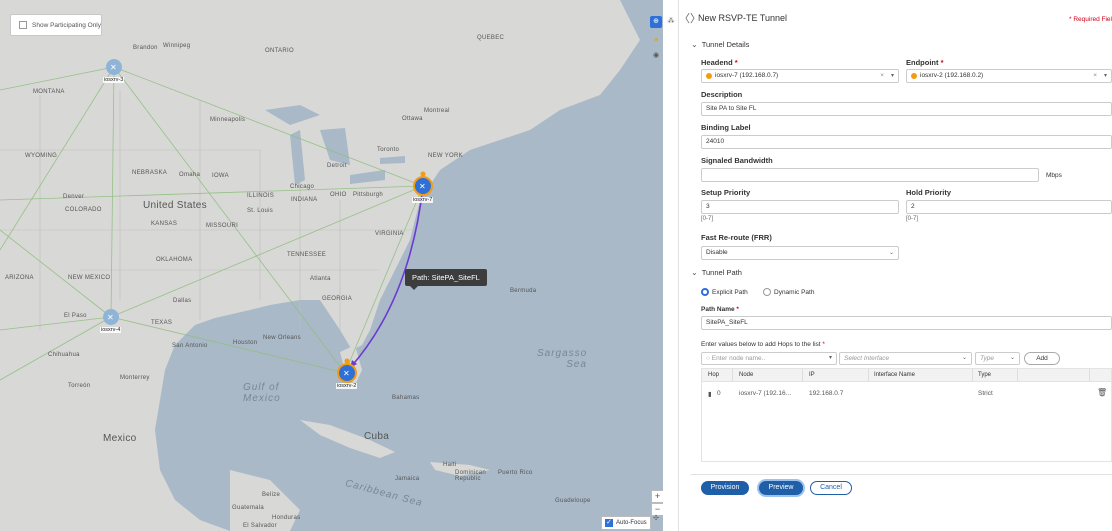  What do you see at coordinates (174, 260) in the screenshot?
I see `map-label-oklahoma: OKLAHOMA` at bounding box center [174, 260].